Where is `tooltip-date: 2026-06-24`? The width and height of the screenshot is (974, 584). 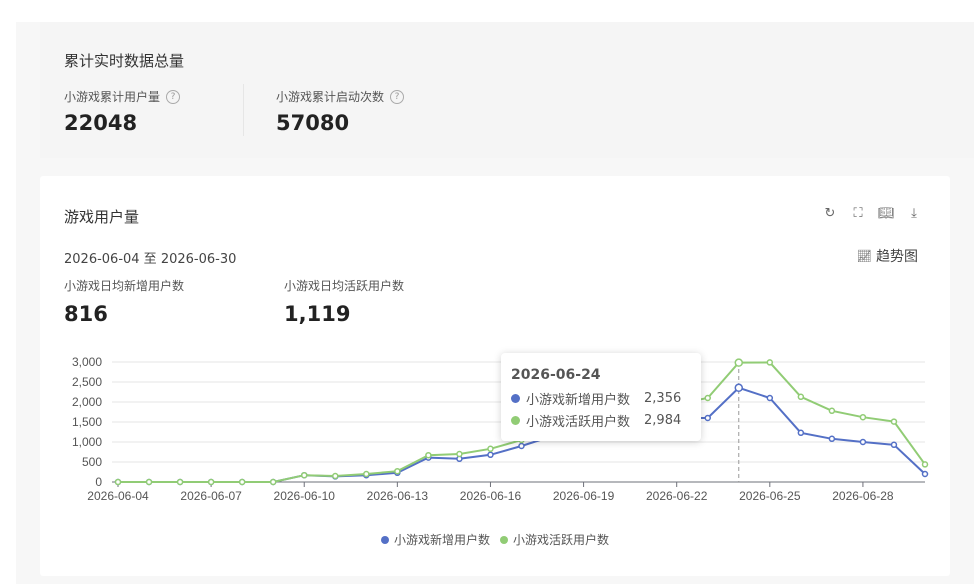
tooltip-date: 2026-06-24 is located at coordinates (556, 375).